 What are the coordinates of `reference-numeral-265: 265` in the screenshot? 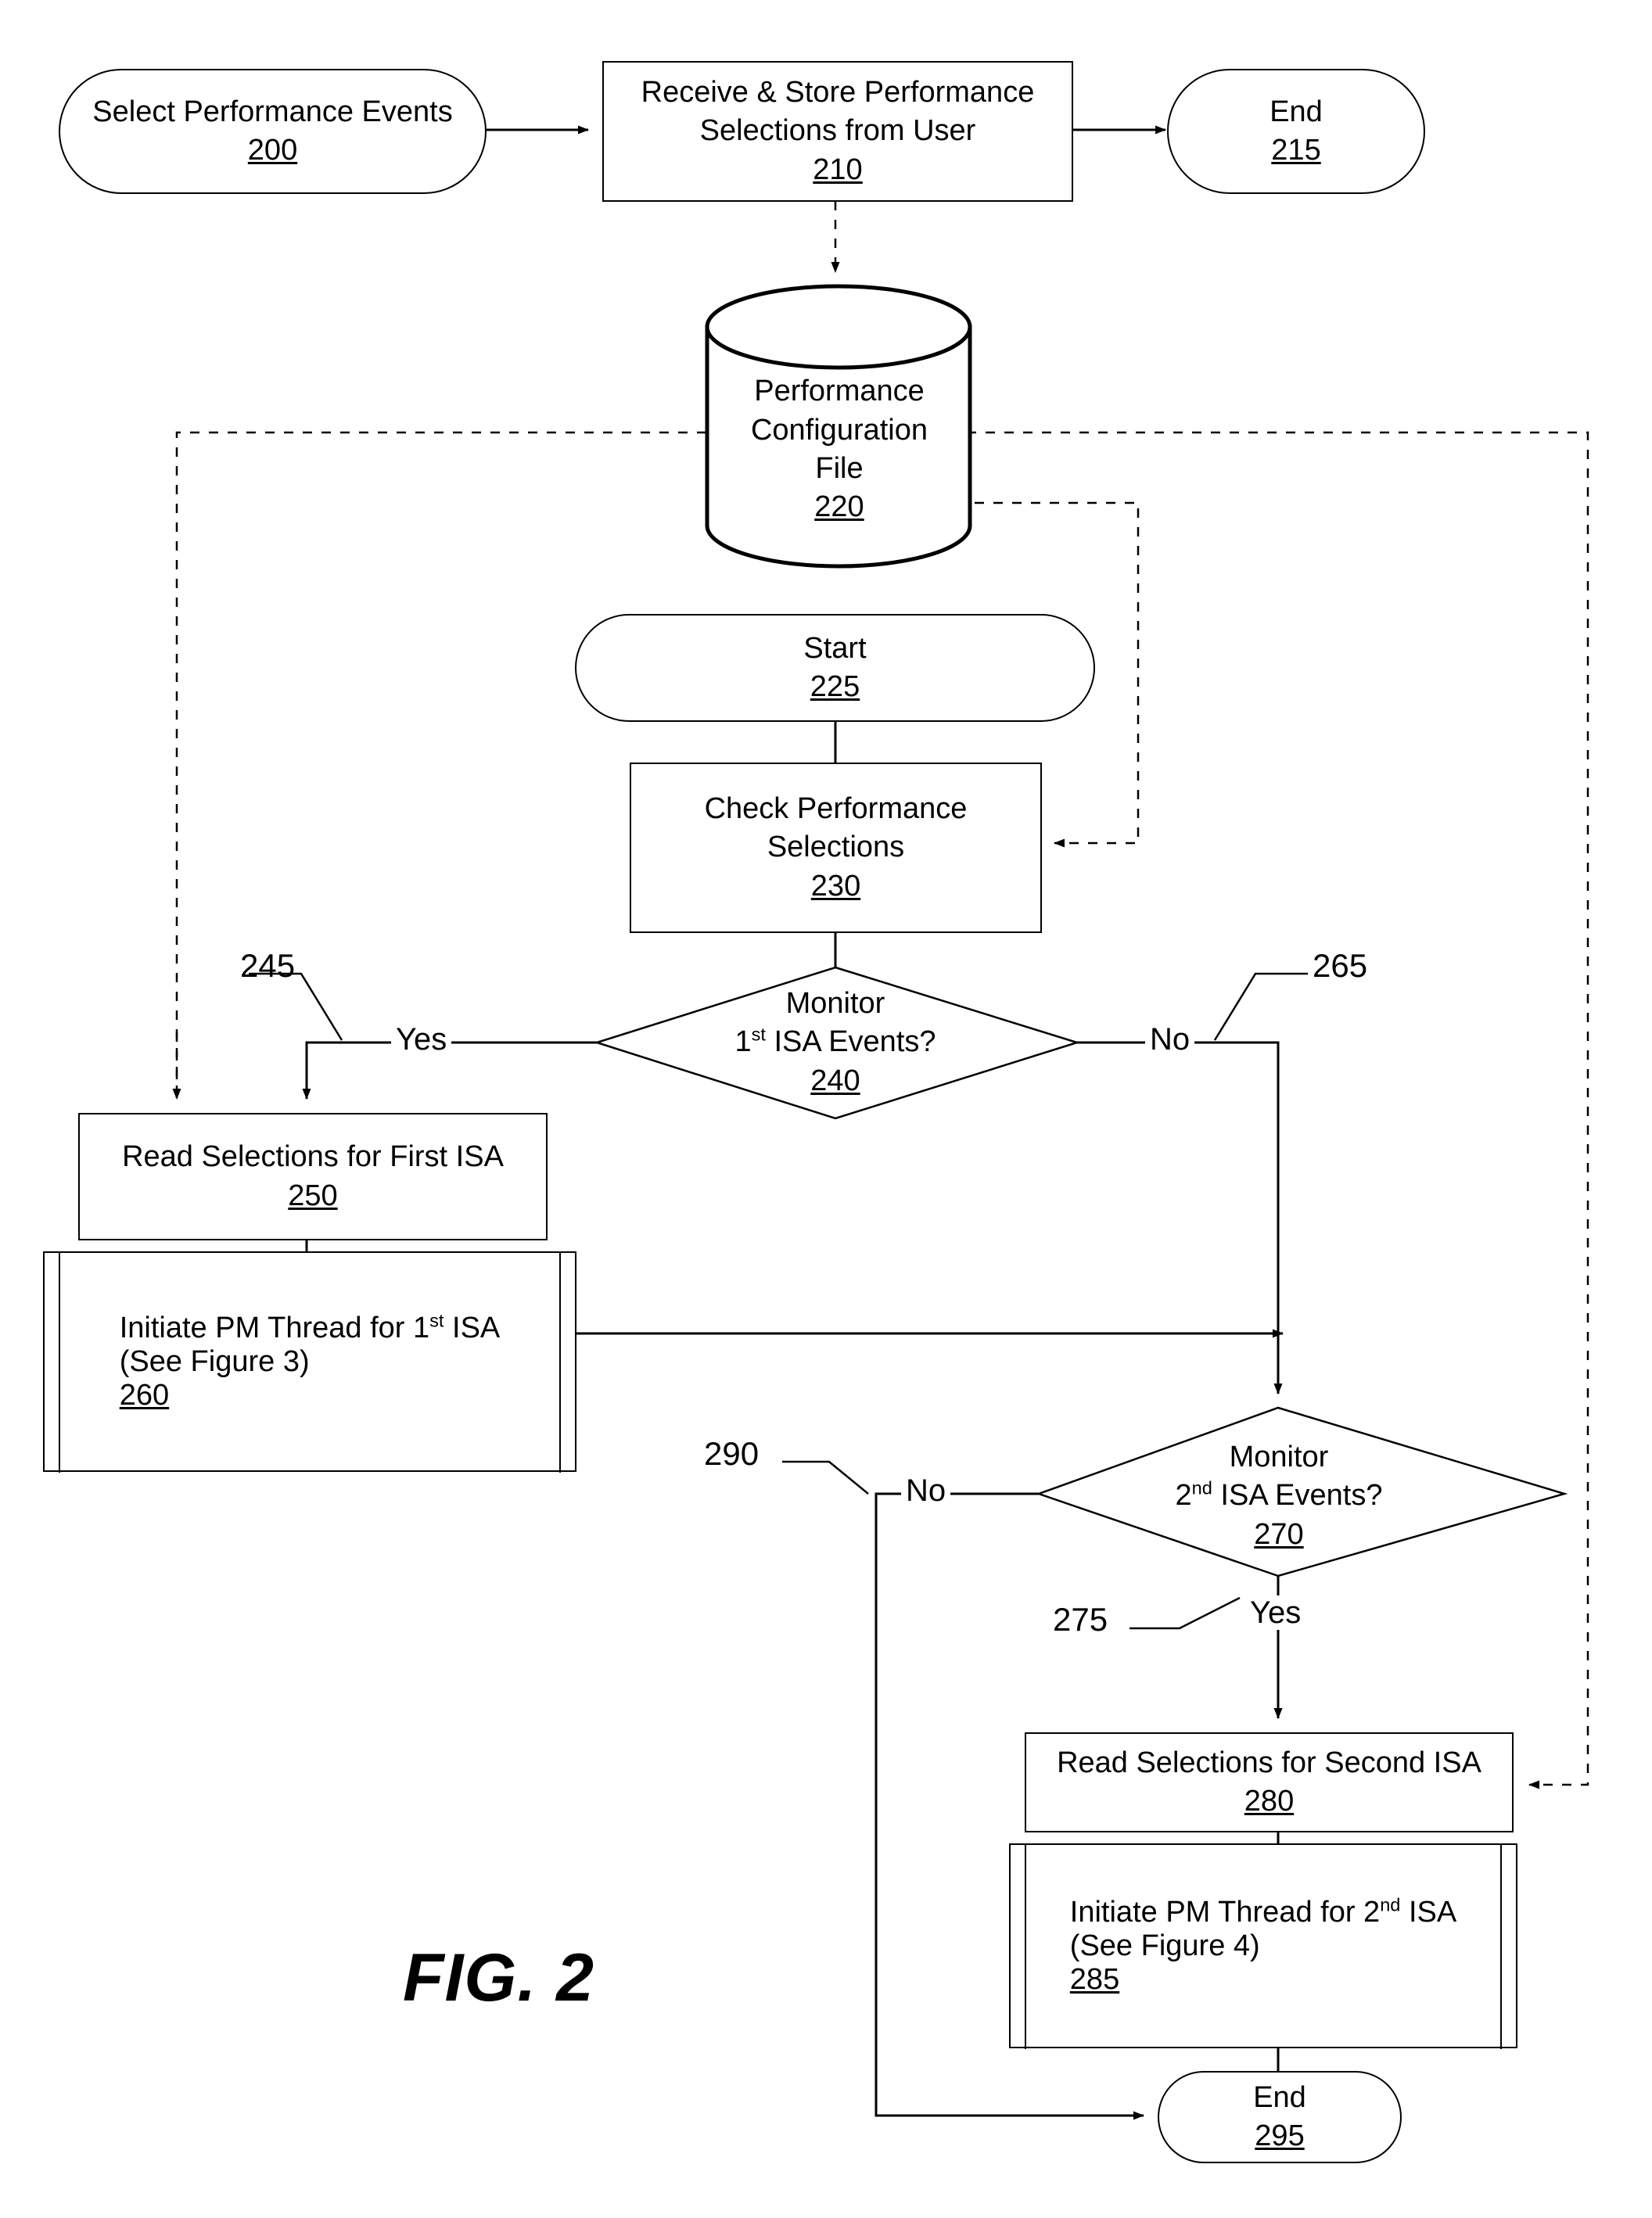 It's located at (1340, 966).